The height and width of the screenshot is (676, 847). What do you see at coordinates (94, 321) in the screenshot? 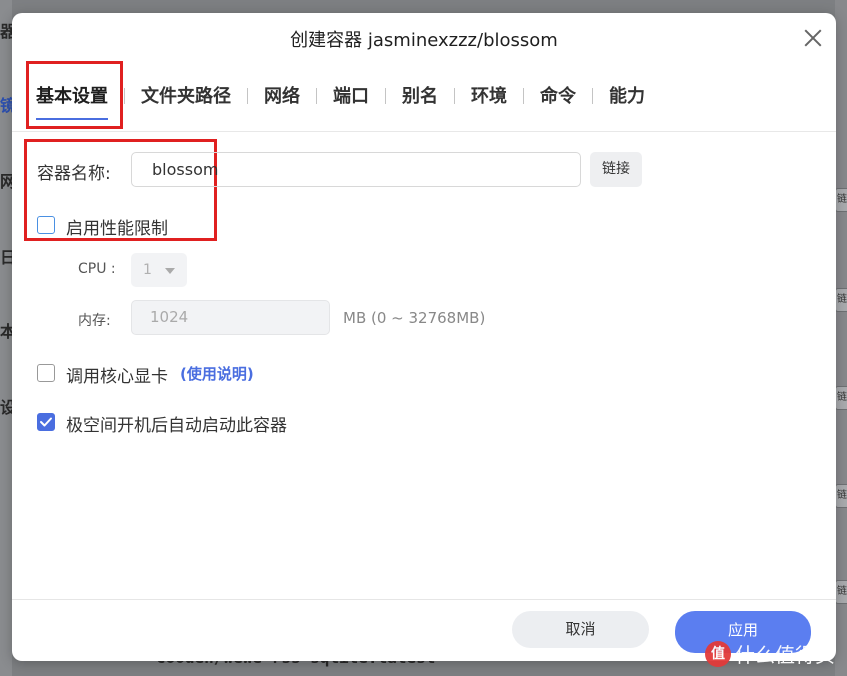
I see `memory-label: 内存:` at bounding box center [94, 321].